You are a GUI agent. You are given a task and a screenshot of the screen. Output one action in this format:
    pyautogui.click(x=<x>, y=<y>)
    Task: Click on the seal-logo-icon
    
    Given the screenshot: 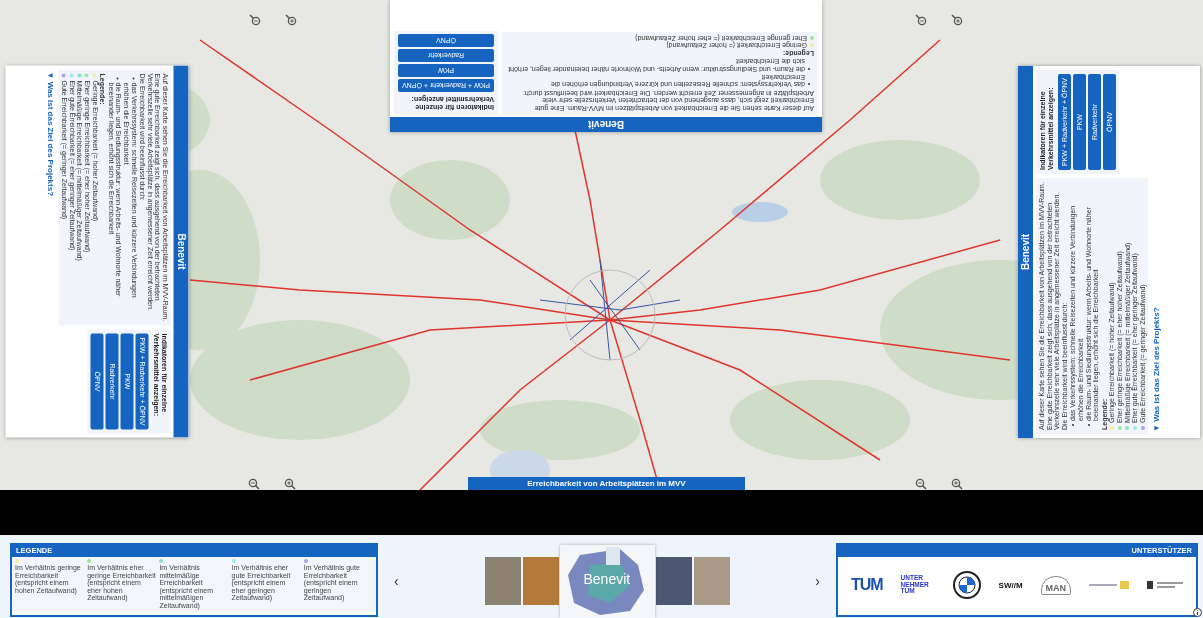 What is the action you would take?
    pyautogui.click(x=1109, y=585)
    